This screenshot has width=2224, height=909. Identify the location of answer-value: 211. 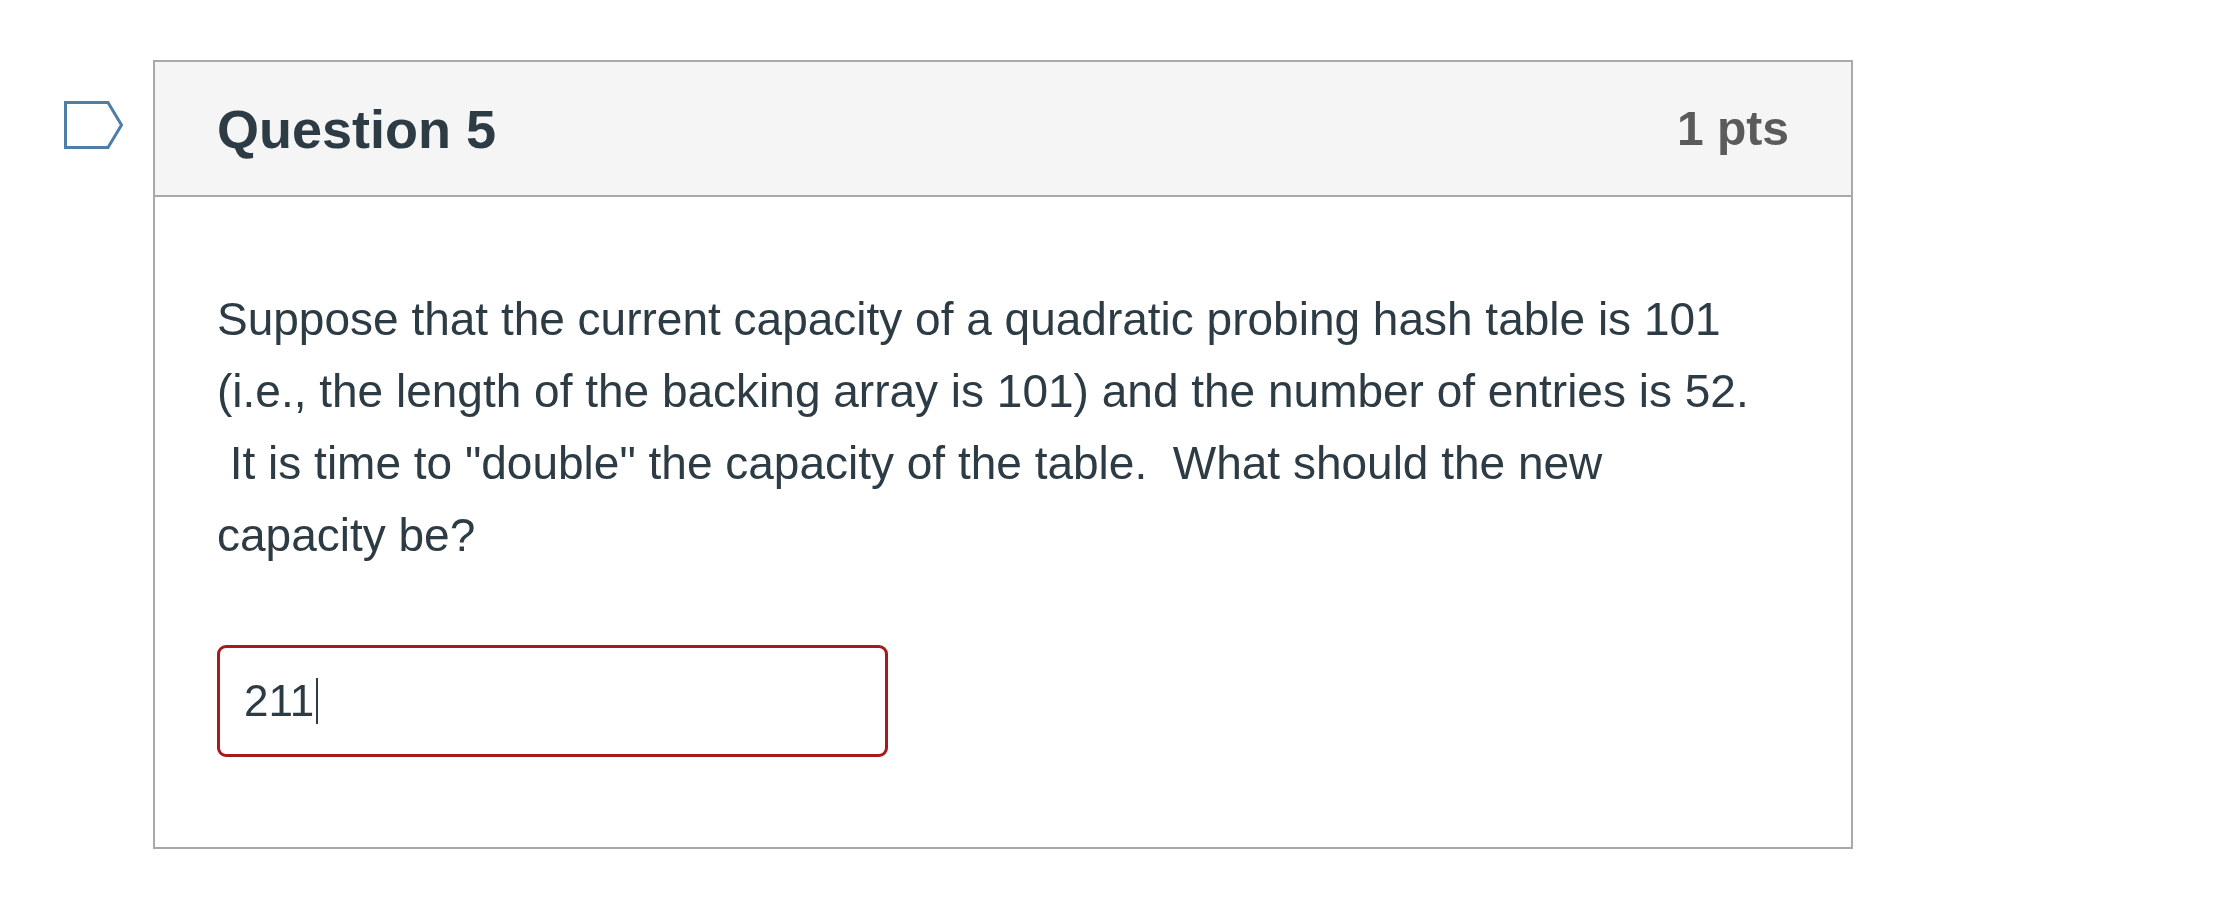
(279, 701).